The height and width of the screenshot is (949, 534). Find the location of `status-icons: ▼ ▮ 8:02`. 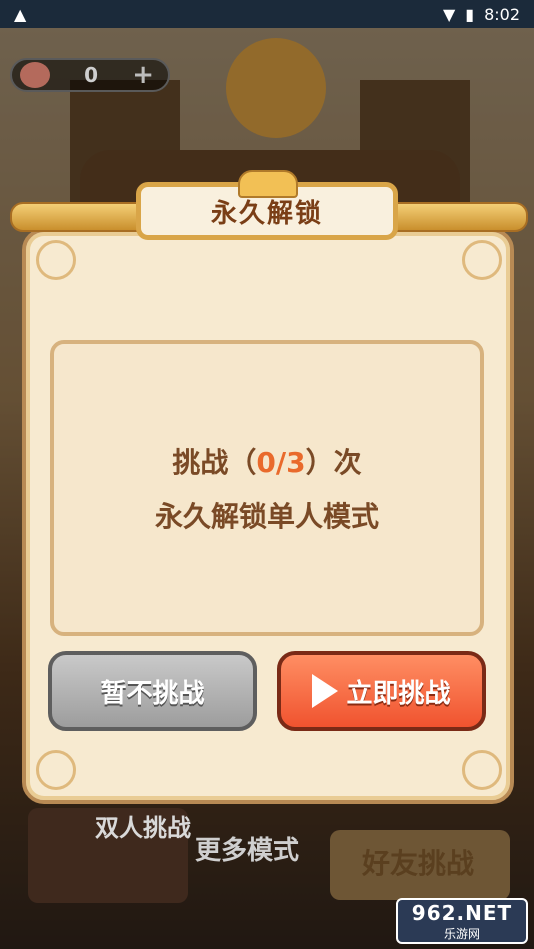

status-icons: ▼ ▮ 8:02 is located at coordinates (481, 14).